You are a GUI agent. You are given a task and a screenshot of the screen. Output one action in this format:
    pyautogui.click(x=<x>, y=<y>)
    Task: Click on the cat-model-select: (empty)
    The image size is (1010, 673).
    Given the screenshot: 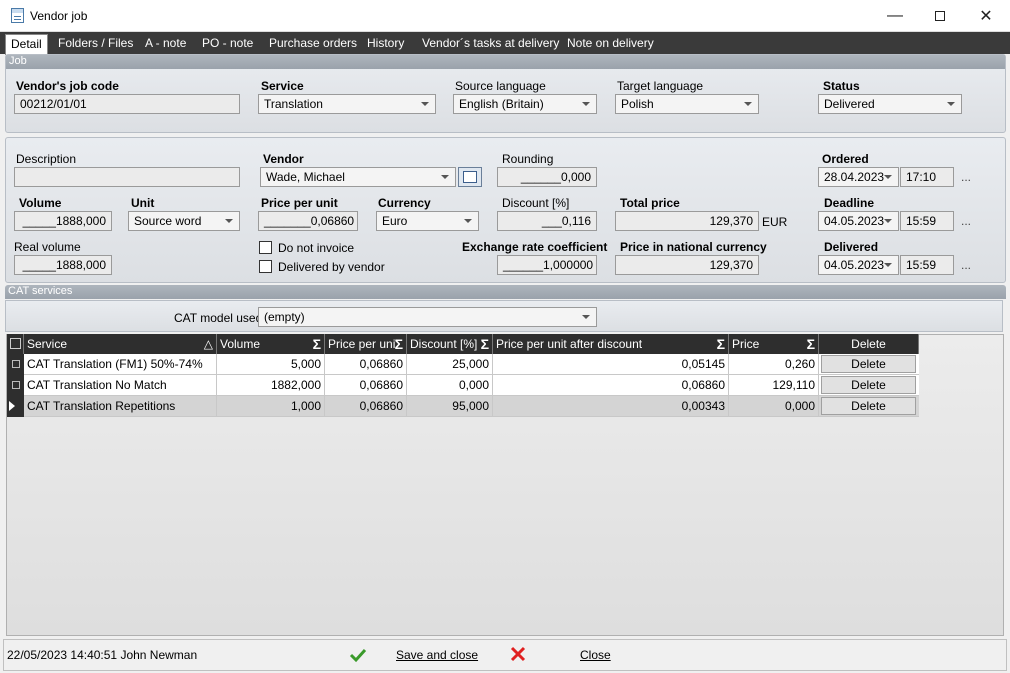 What is the action you would take?
    pyautogui.click(x=427, y=317)
    